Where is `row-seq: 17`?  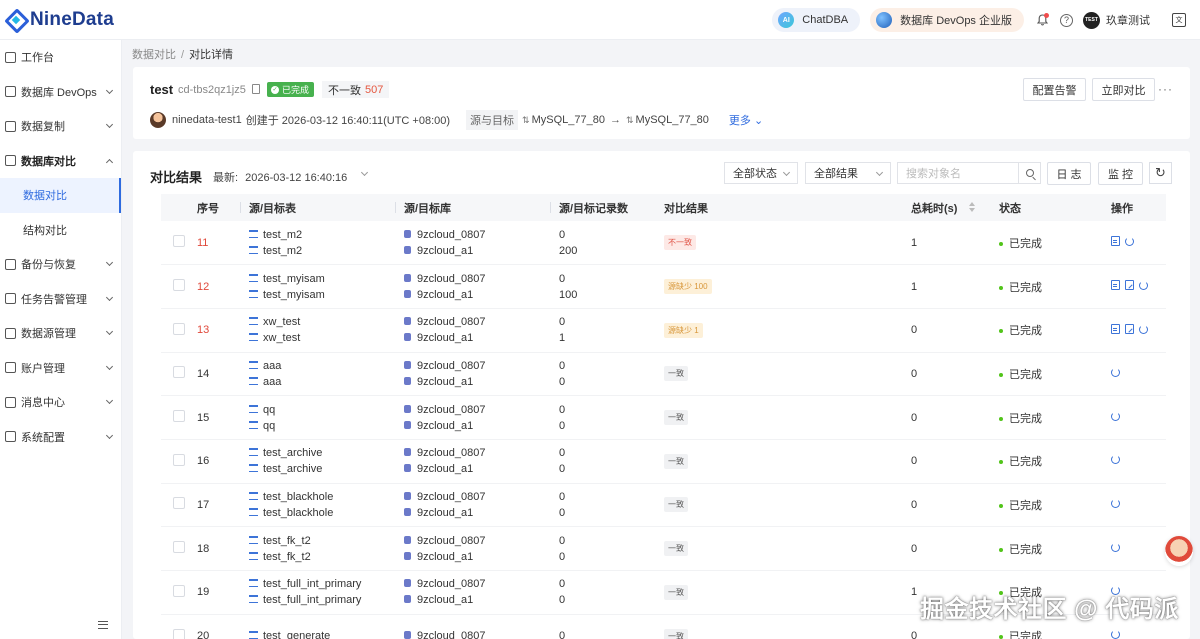
row-seq: 17 is located at coordinates (203, 504).